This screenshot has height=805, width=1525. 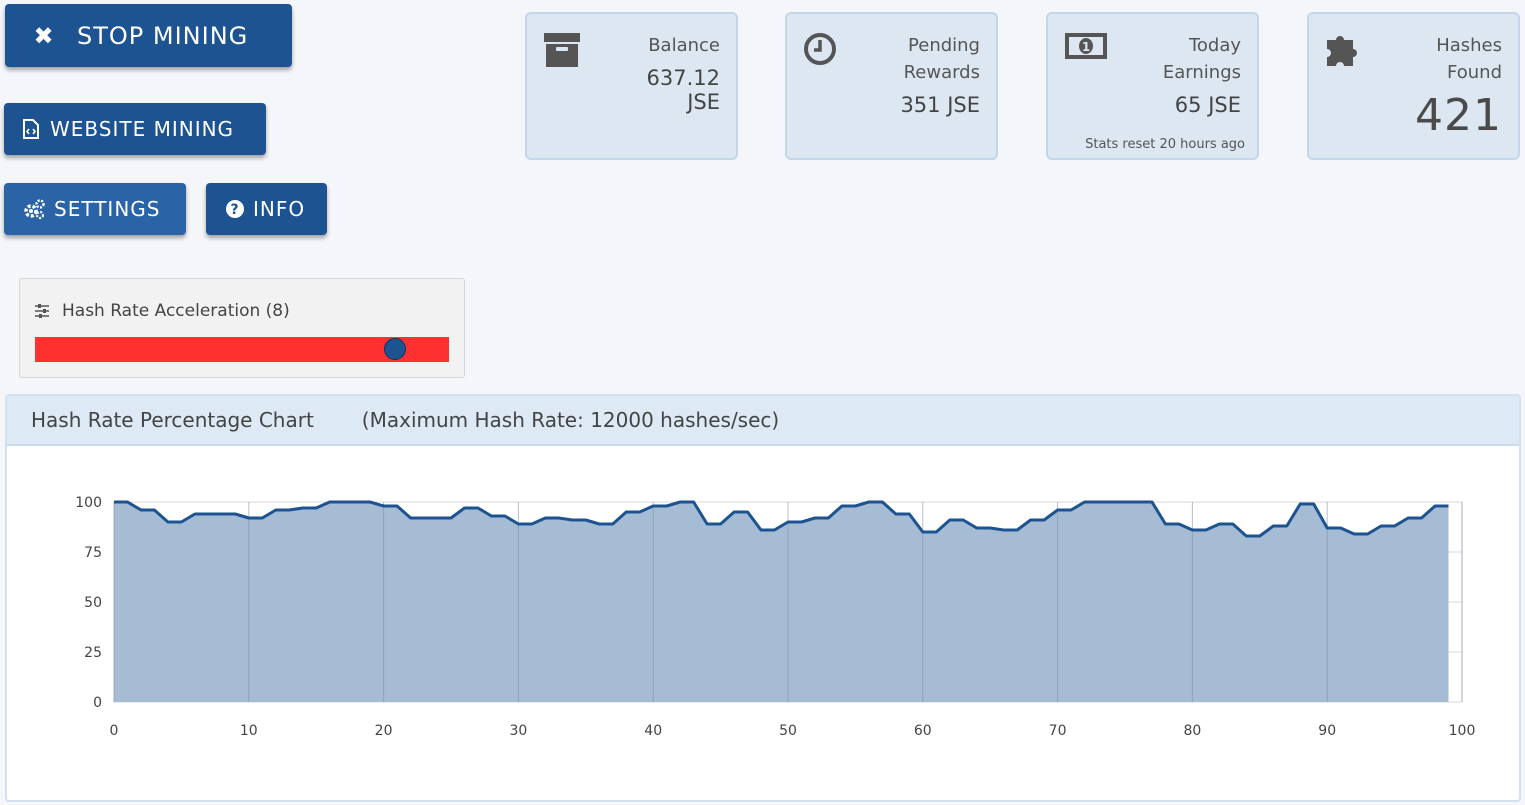 I want to click on info-button: ? INFO, so click(x=266, y=209).